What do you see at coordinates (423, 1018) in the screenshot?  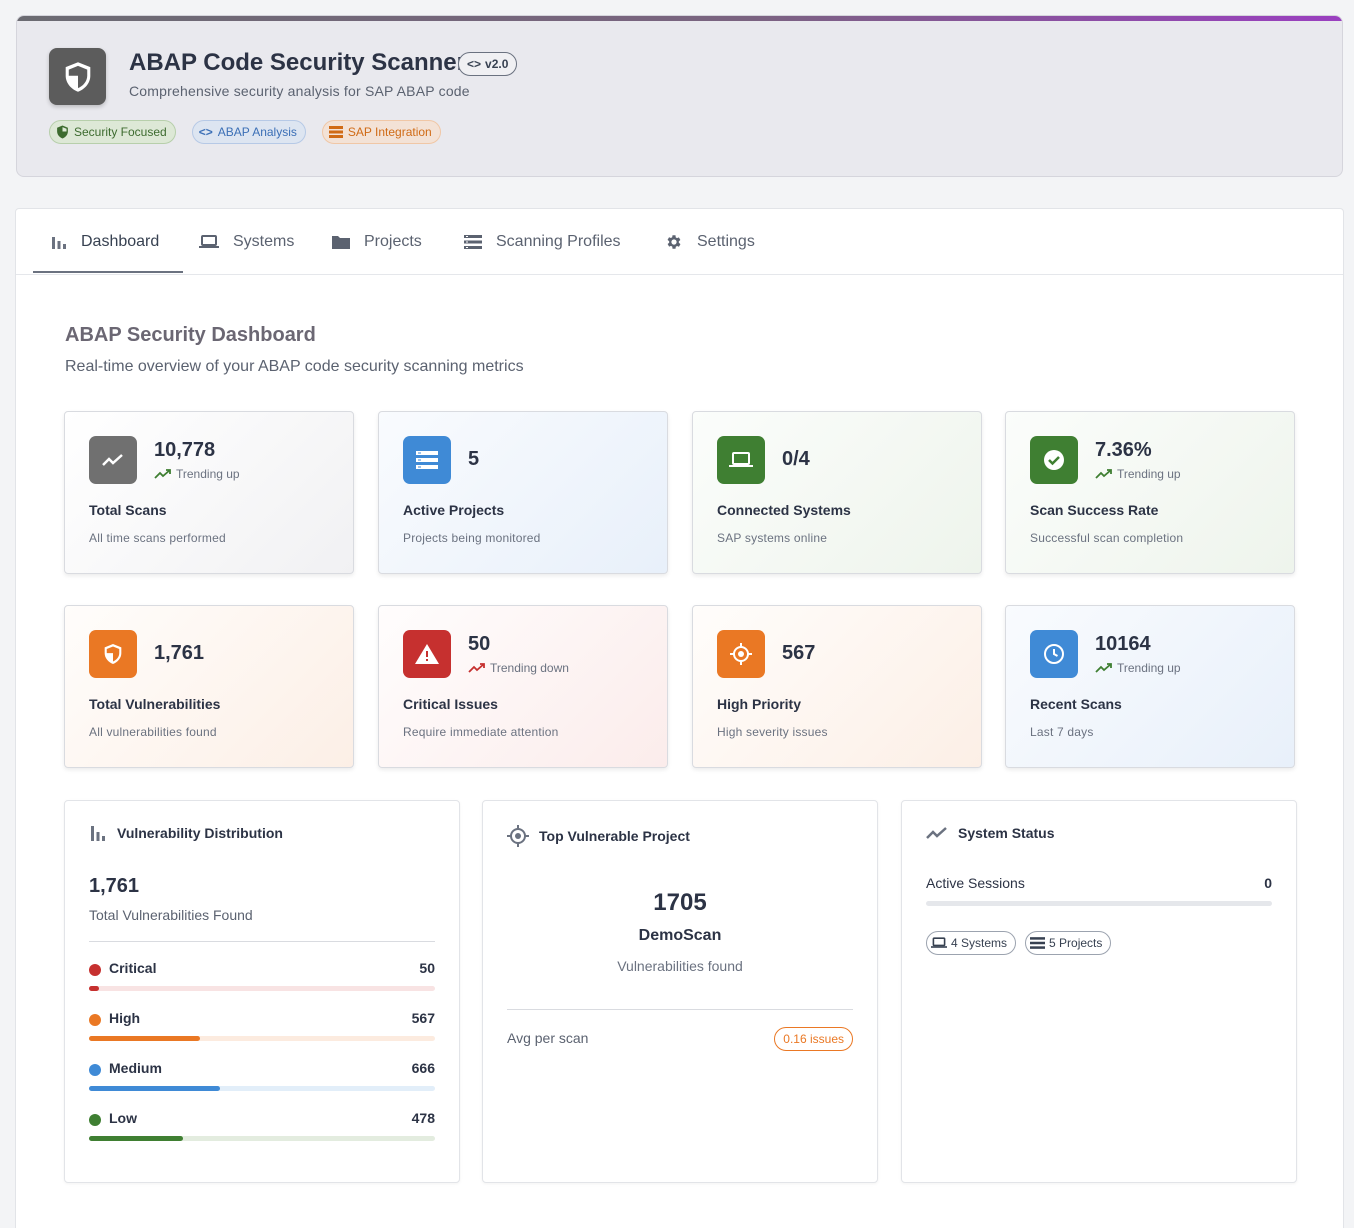 I see `severity-count: 567` at bounding box center [423, 1018].